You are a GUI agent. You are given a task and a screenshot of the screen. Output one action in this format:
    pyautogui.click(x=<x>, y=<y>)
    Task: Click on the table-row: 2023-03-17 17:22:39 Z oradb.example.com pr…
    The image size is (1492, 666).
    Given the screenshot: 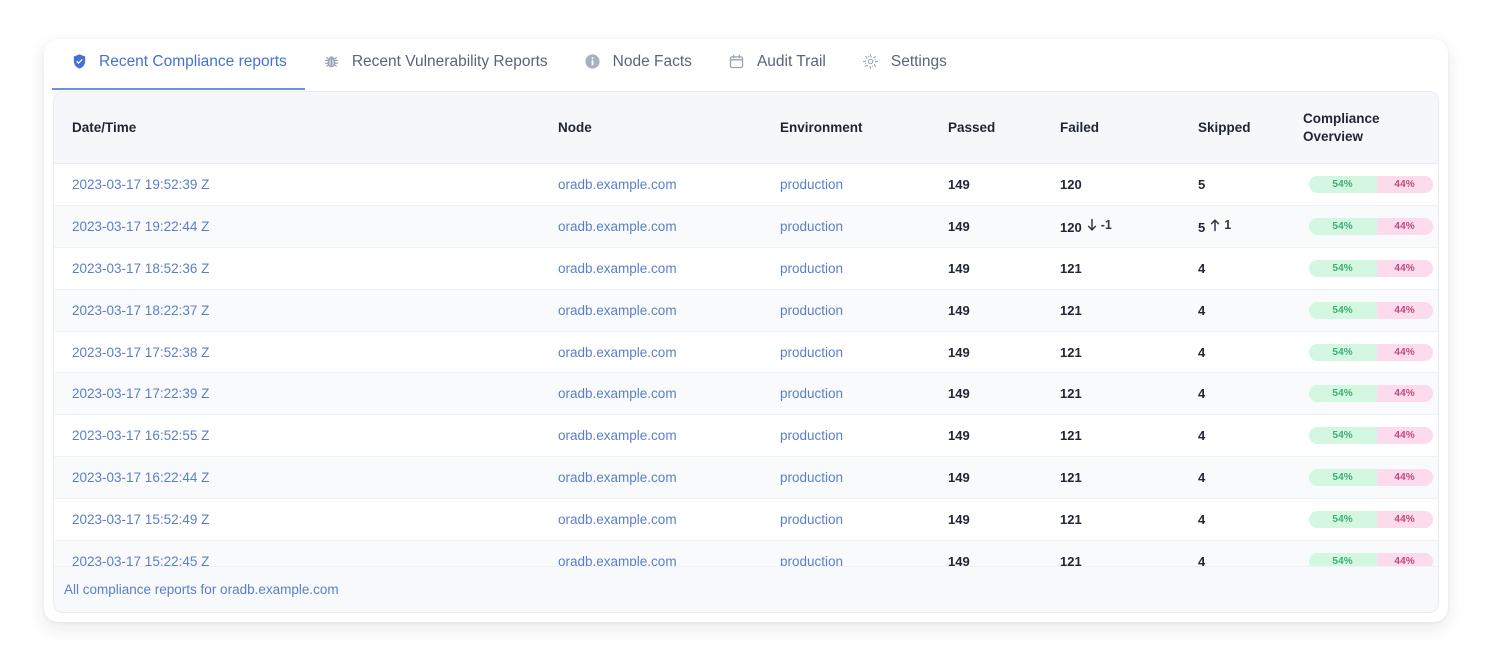 What is the action you would take?
    pyautogui.click(x=746, y=394)
    